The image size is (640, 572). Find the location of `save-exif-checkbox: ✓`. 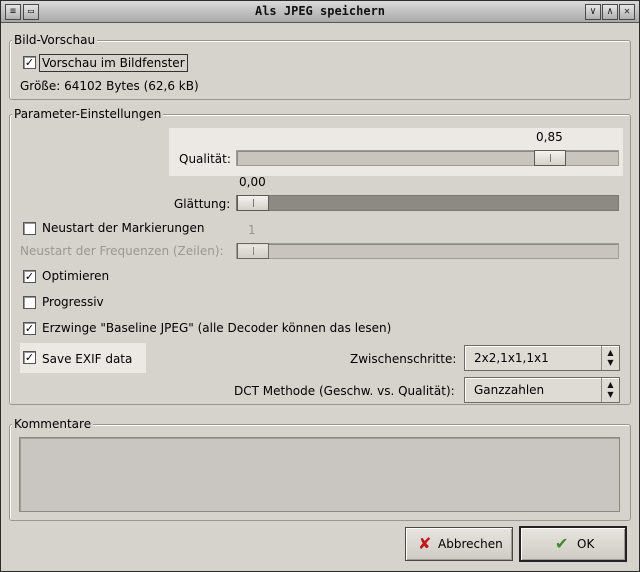

save-exif-checkbox: ✓ is located at coordinates (29, 357).